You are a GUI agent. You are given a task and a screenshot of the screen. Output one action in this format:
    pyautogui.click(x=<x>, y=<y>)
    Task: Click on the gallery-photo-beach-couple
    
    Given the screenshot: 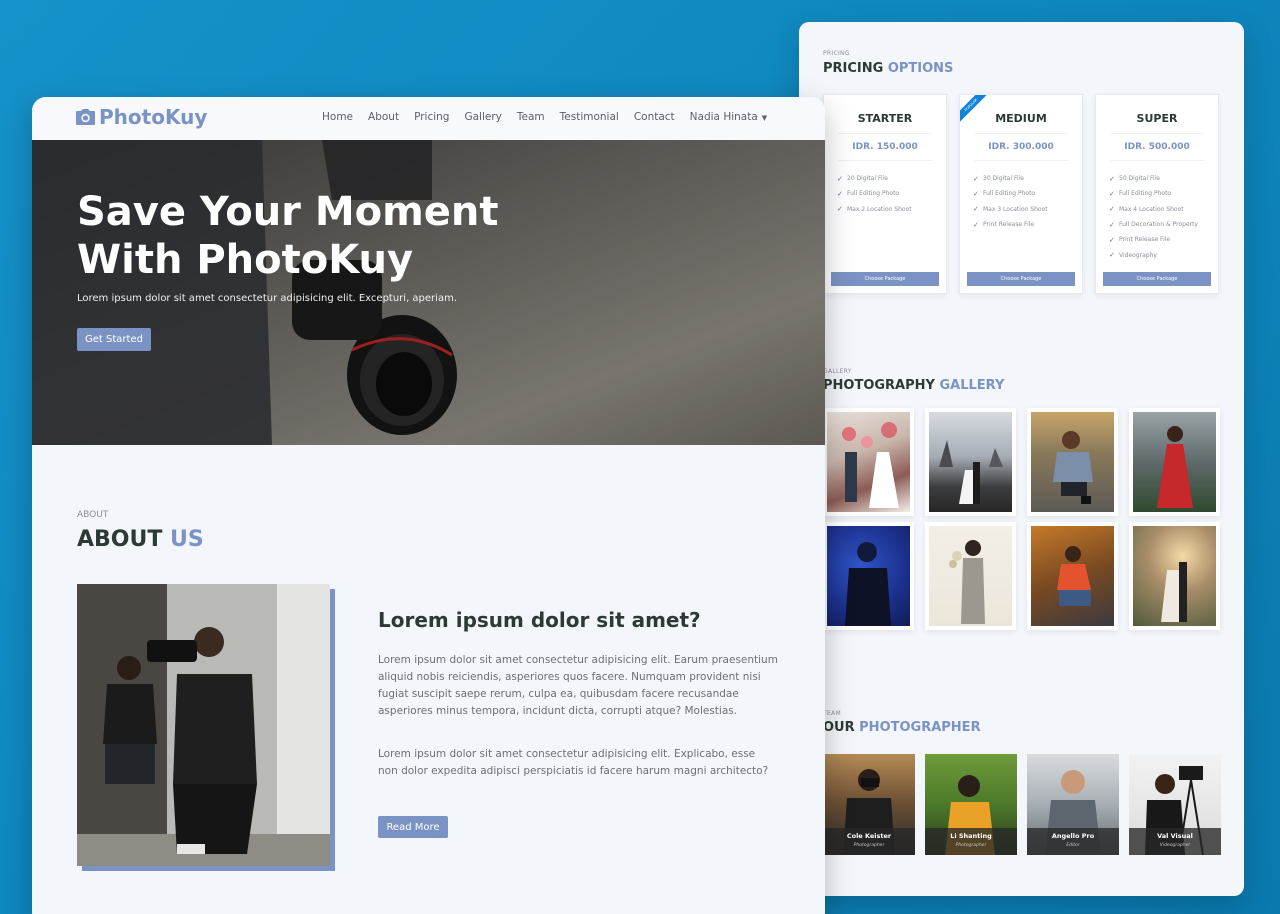 What is the action you would take?
    pyautogui.click(x=970, y=462)
    